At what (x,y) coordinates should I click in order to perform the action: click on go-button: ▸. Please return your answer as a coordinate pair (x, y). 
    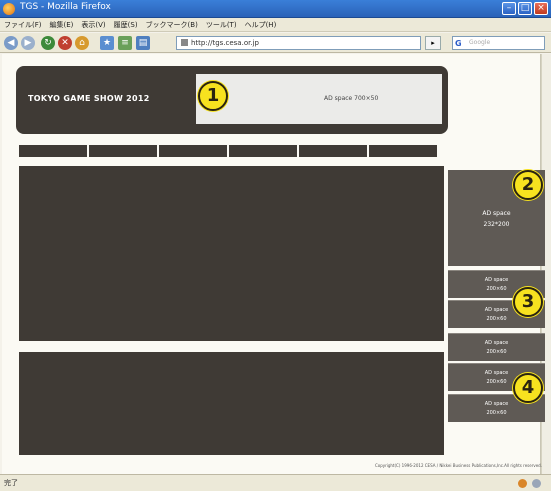
    Looking at the image, I should click on (433, 43).